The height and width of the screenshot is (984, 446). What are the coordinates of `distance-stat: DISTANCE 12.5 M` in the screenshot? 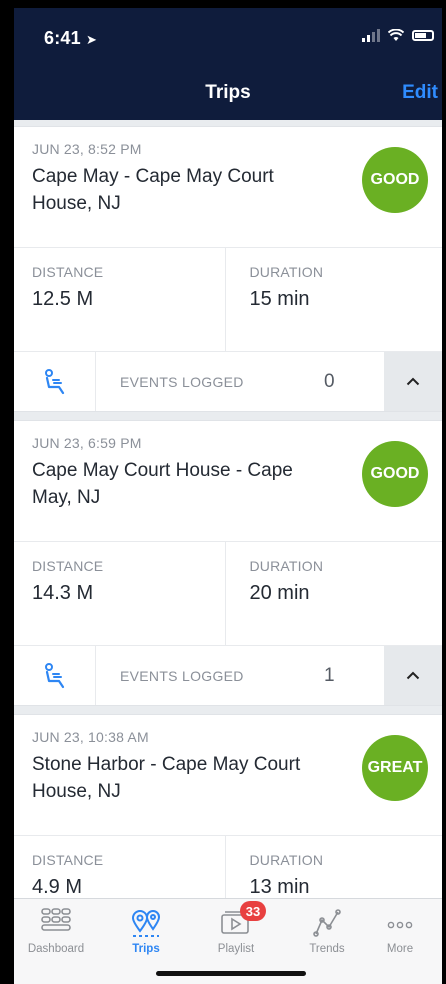 It's located at (119, 299).